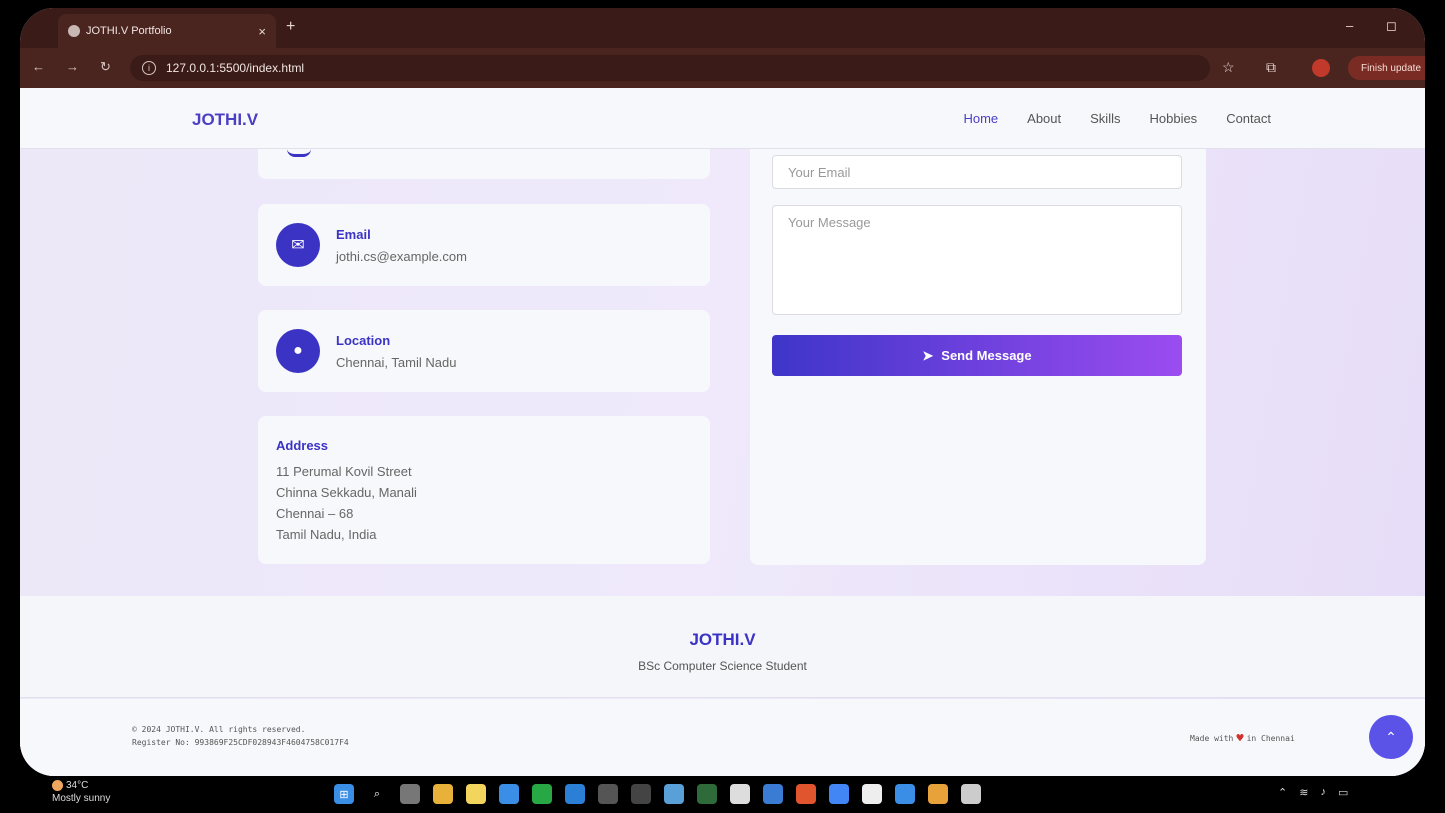 Image resolution: width=1445 pixels, height=813 pixels. What do you see at coordinates (235, 68) in the screenshot?
I see `url-text: 127.0.0.1:5500/index.html` at bounding box center [235, 68].